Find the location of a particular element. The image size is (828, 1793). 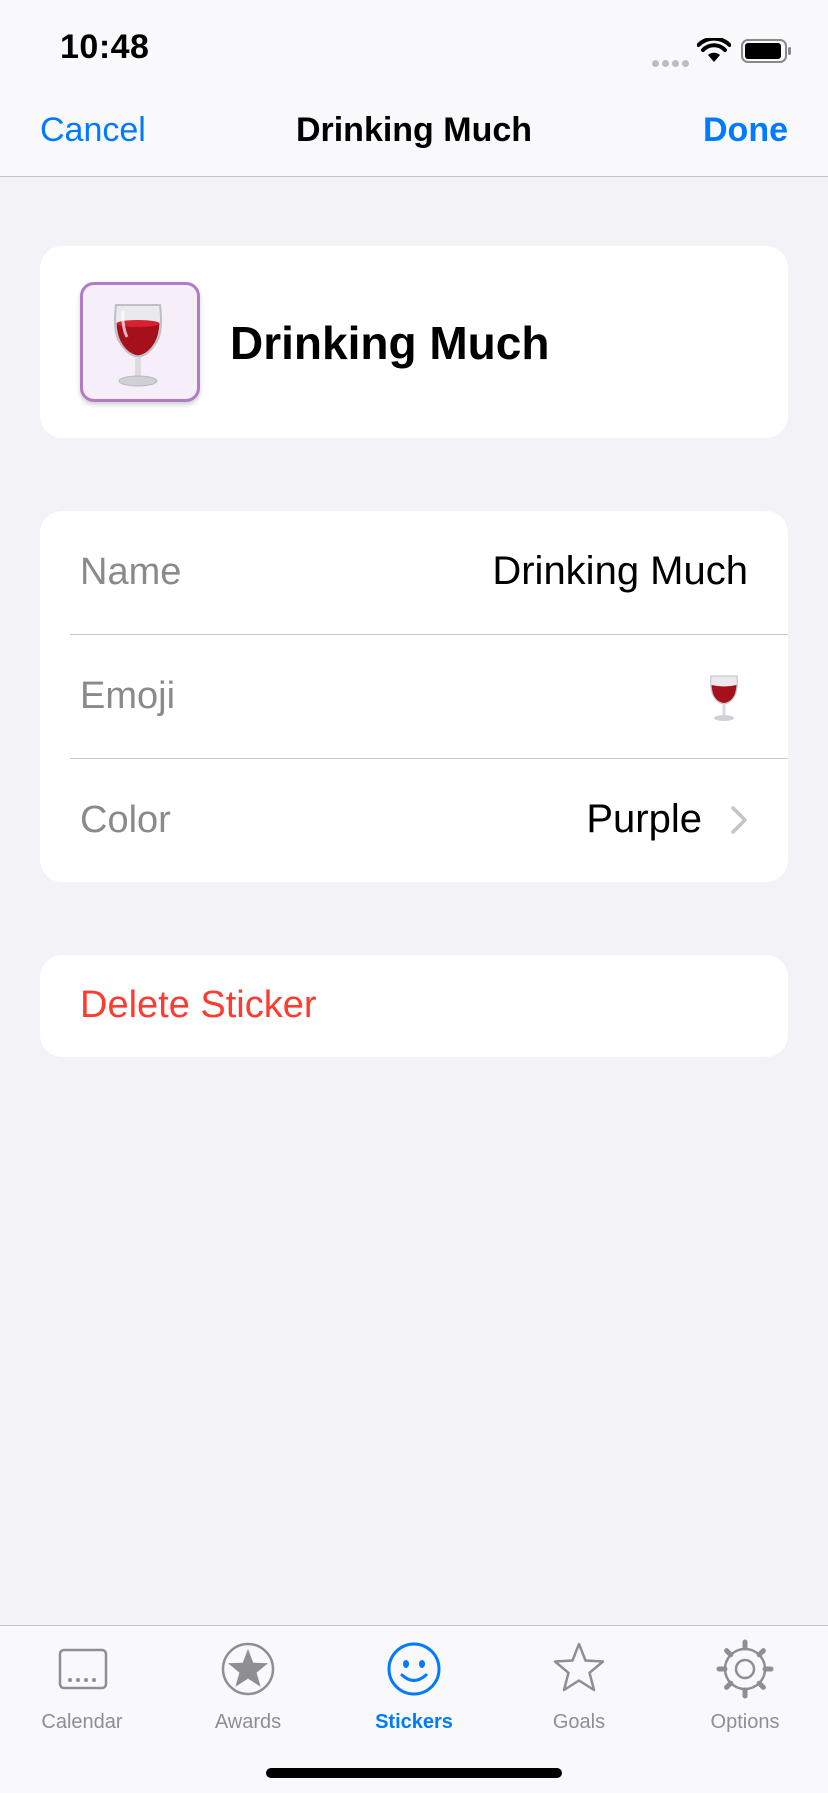

tab-goals: Goals is located at coordinates (579, 1685).